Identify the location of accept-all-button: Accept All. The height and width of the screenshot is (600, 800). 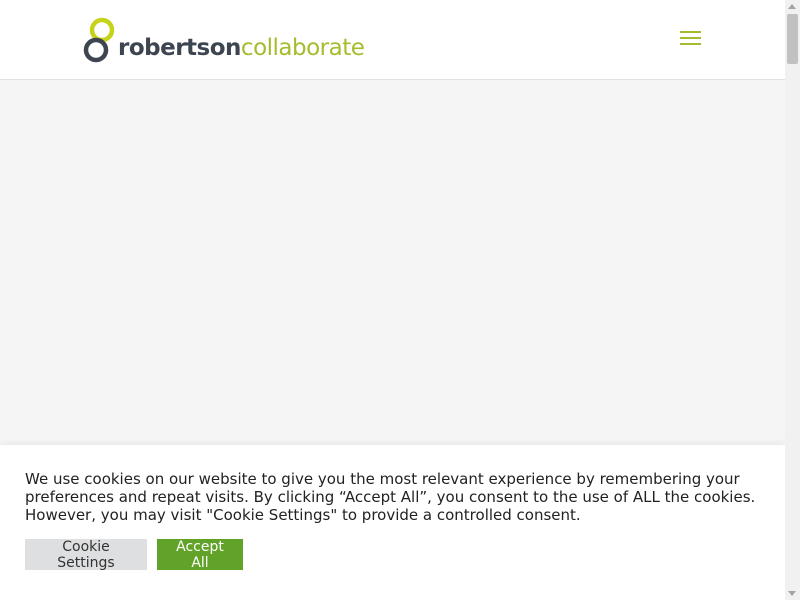
(200, 555).